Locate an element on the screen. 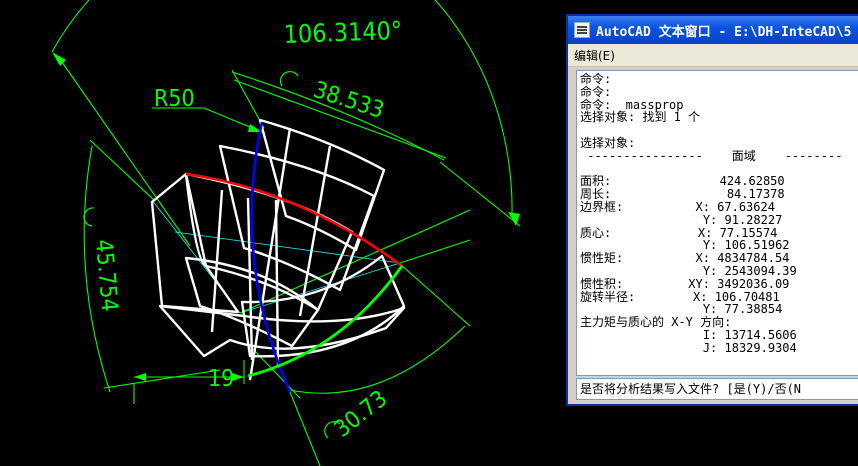  window-title-bar: AutoCAD 文本窗口 - E:\DH-InteCAD\5 is located at coordinates (713, 30).